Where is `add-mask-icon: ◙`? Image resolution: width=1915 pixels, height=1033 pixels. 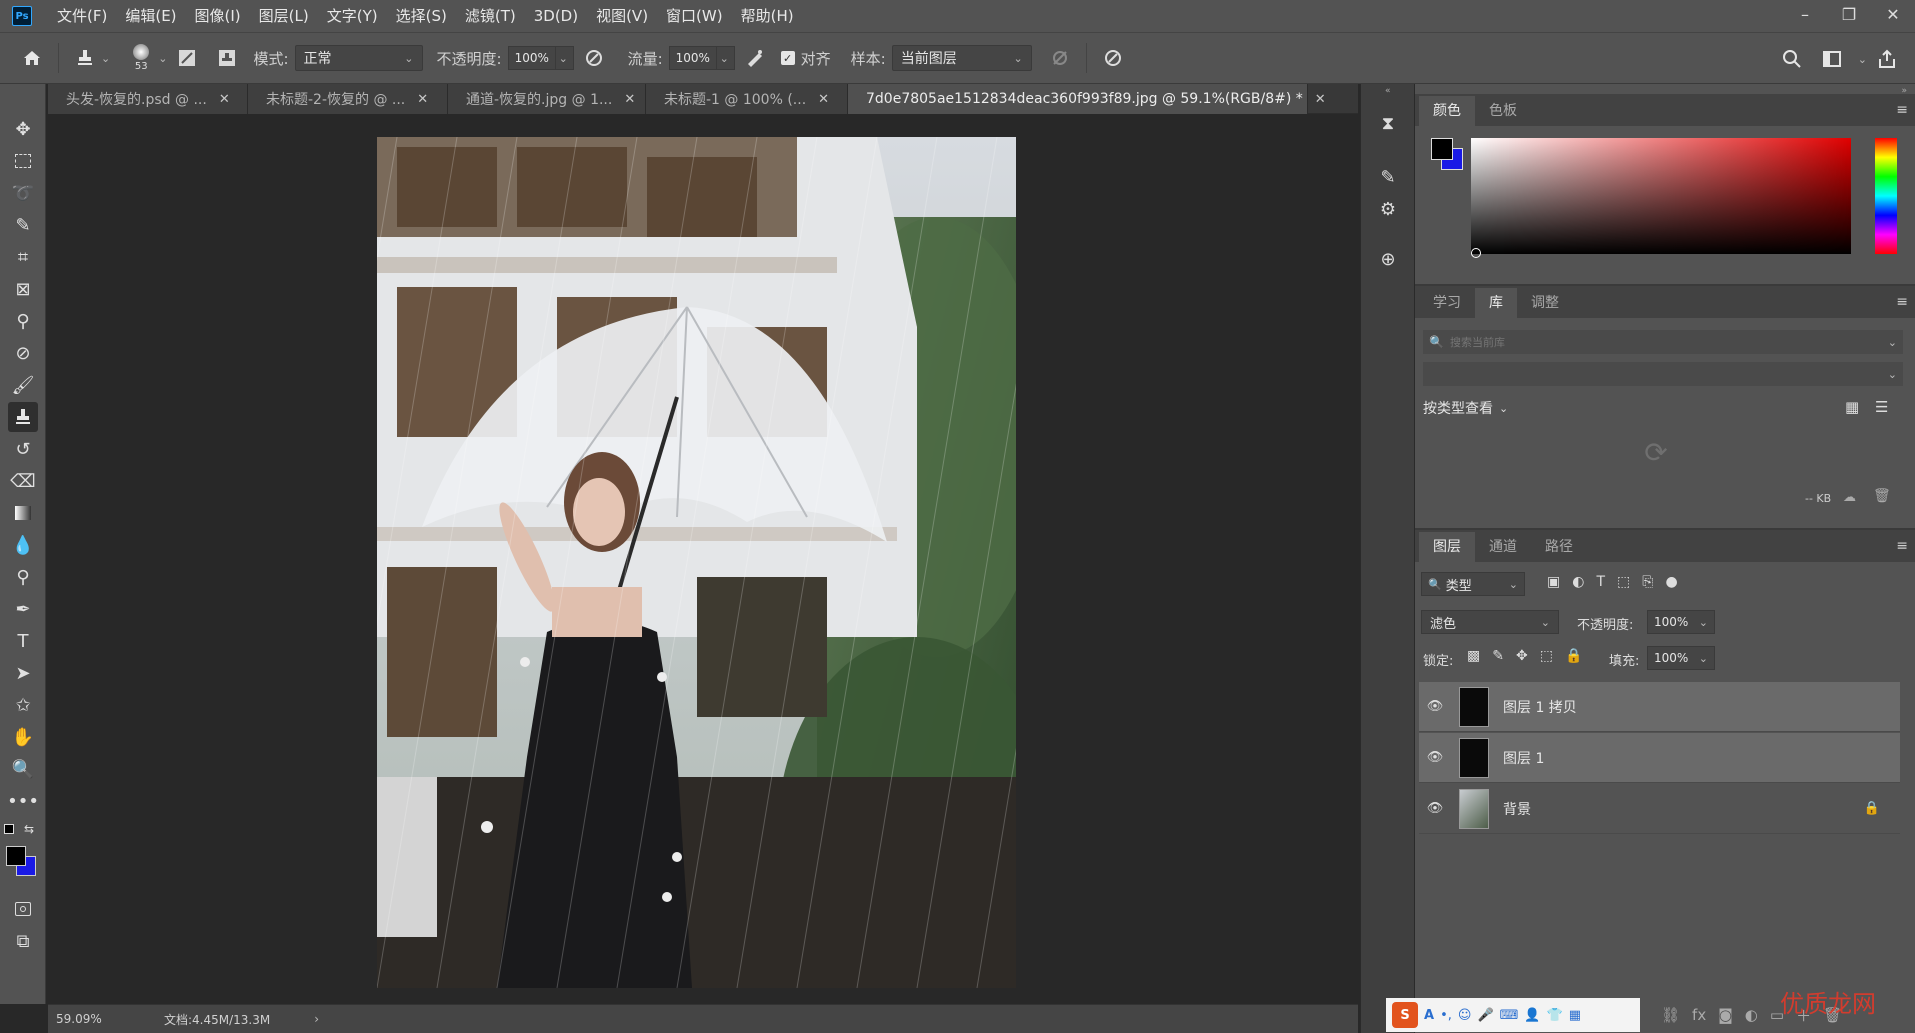 add-mask-icon: ◙ is located at coordinates (1725, 1015).